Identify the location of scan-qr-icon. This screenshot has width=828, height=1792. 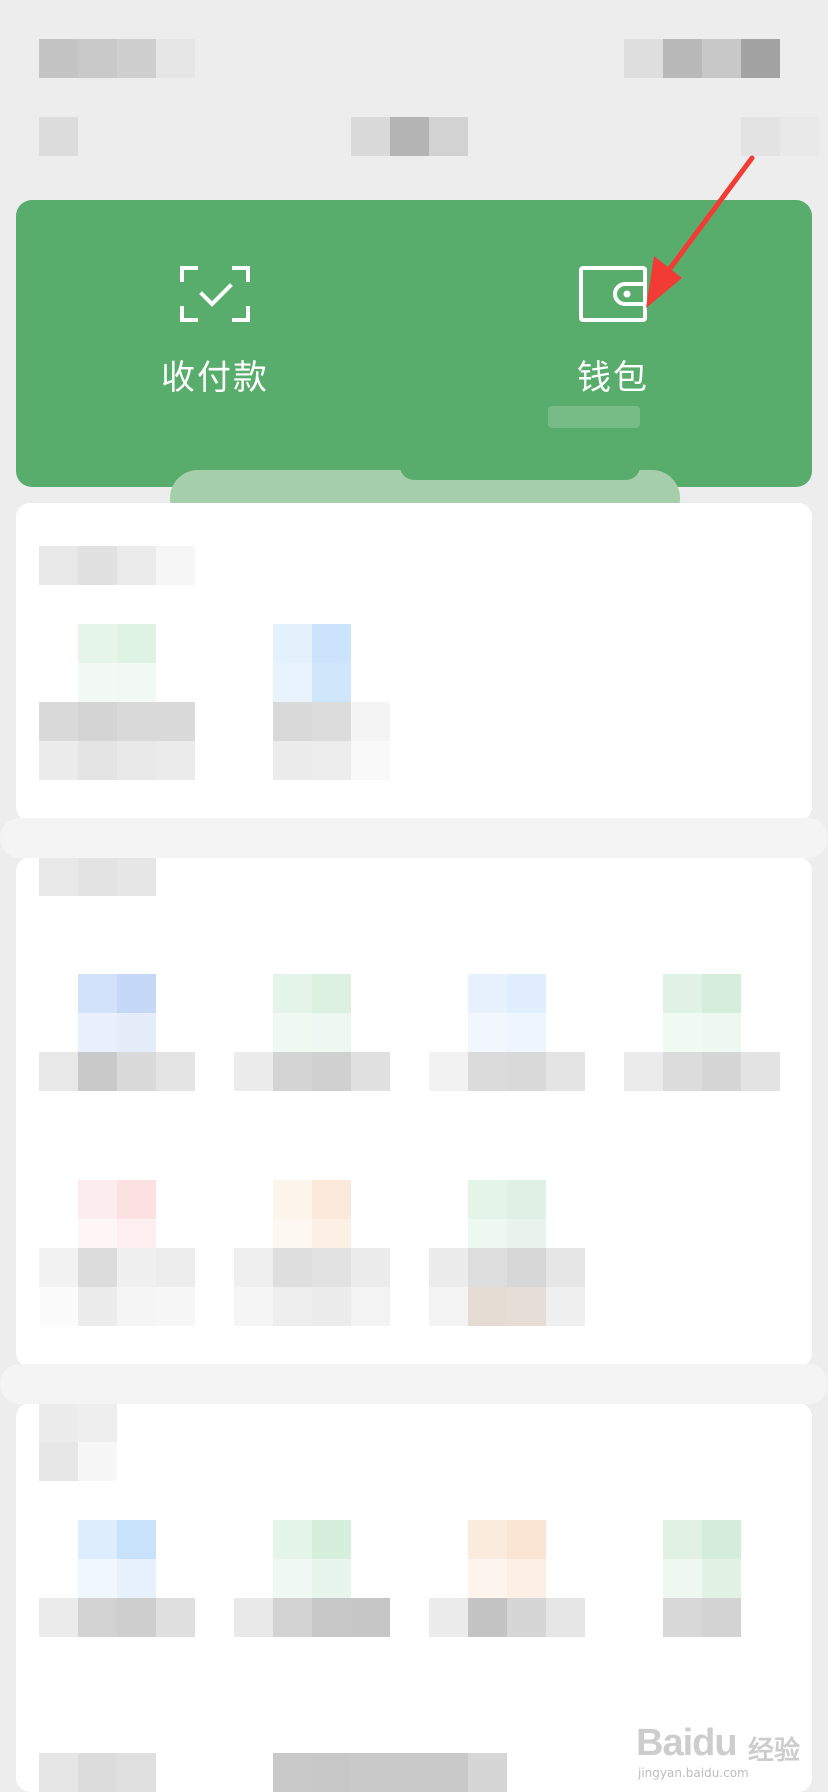
(215, 294).